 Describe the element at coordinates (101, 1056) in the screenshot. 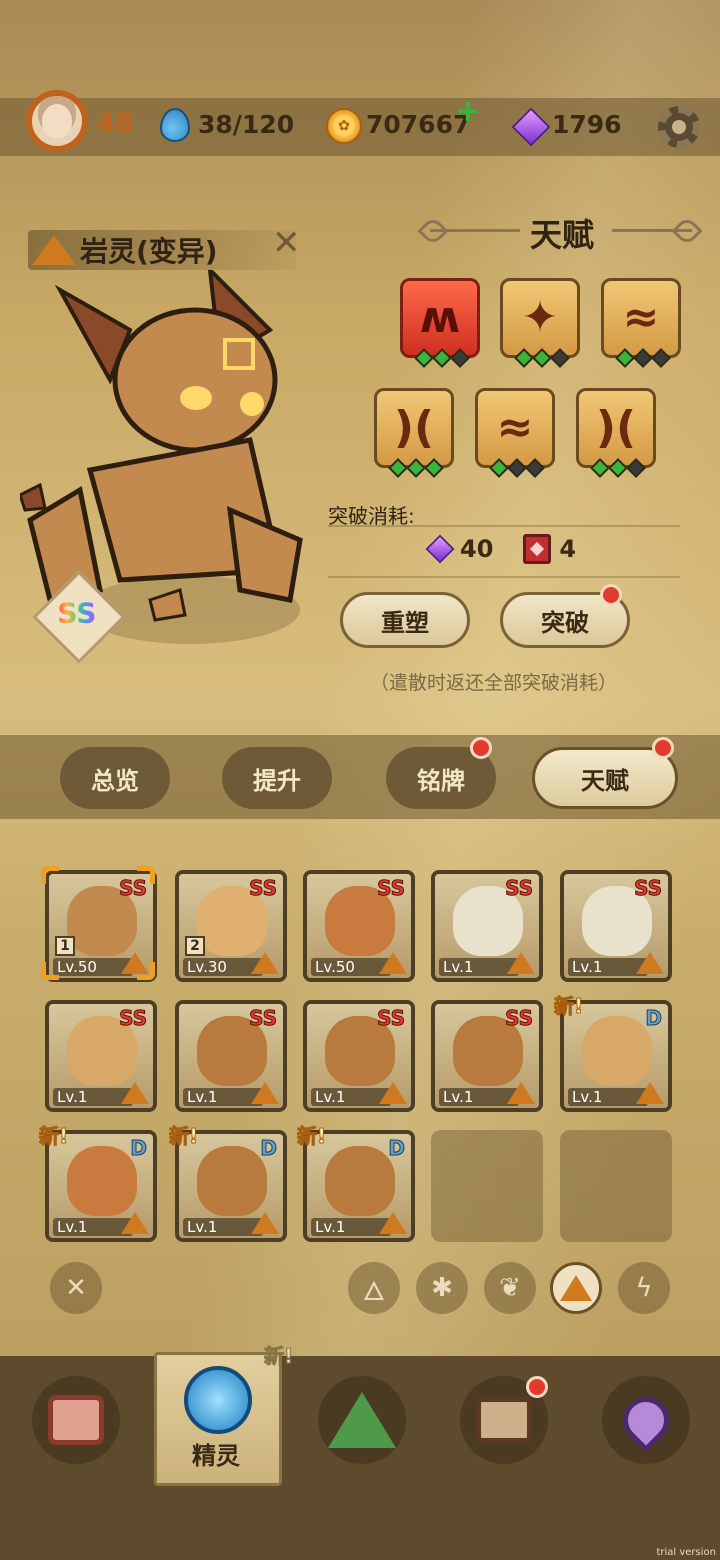

I see `creature-card-blob: SS Lv.1` at that location.